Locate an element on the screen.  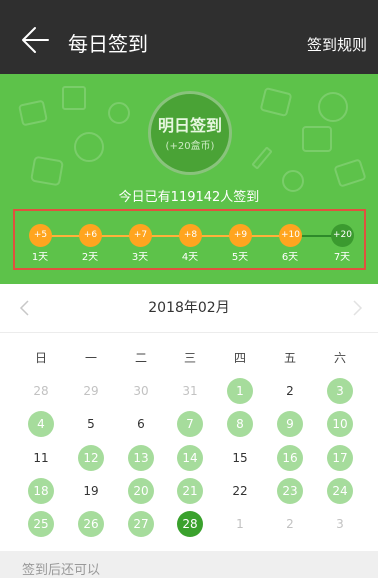
calendar-day: 26 is located at coordinates (91, 524).